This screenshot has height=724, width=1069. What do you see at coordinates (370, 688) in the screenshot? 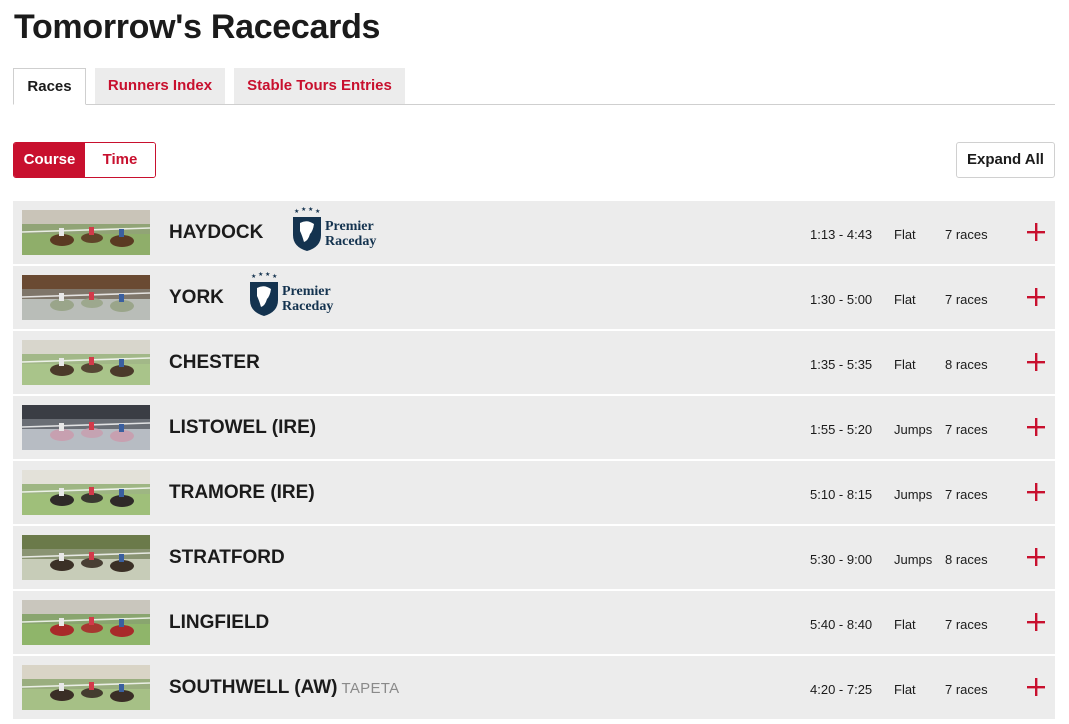
I see `surface-label: TAPETA` at bounding box center [370, 688].